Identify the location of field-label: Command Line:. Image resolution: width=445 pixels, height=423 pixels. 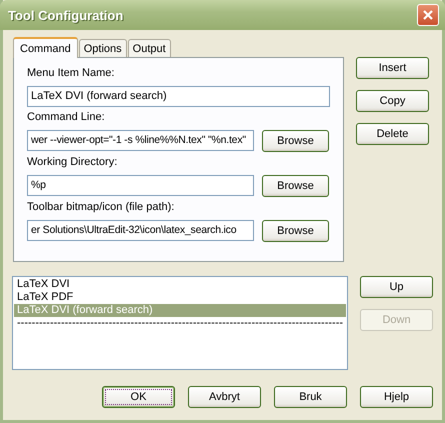
(66, 117).